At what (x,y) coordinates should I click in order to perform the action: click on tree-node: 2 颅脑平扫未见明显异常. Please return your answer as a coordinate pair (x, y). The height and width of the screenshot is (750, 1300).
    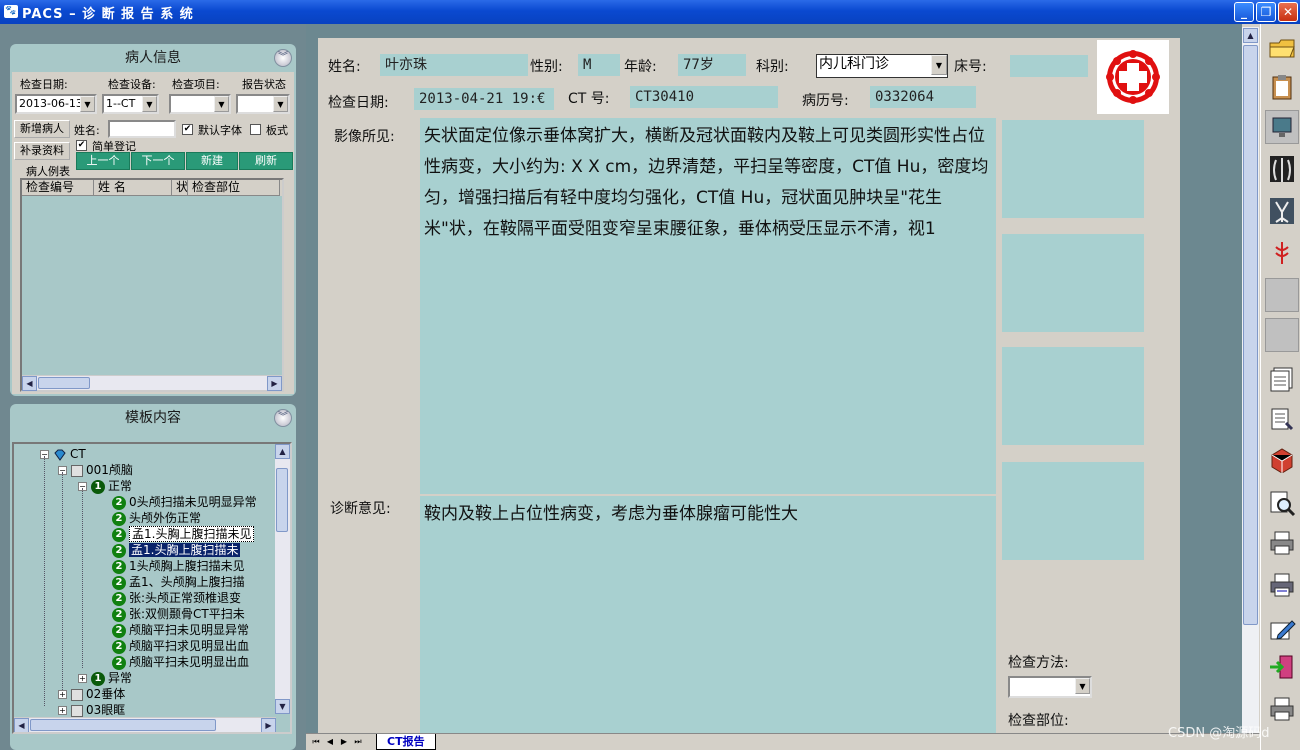
    Looking at the image, I should click on (180, 630).